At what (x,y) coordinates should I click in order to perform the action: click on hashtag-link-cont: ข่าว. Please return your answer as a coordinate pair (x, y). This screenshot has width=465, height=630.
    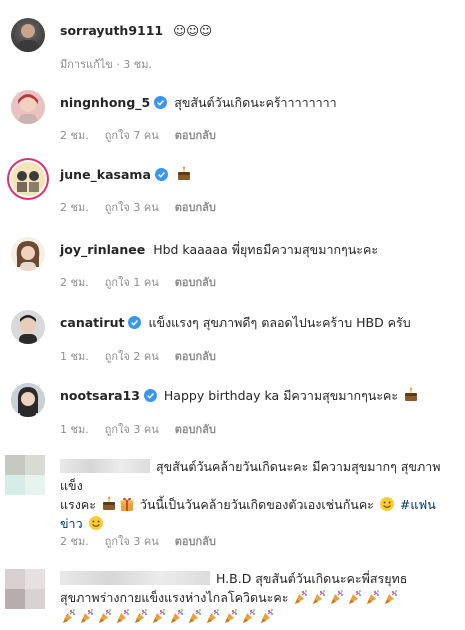
    Looking at the image, I should click on (71, 523).